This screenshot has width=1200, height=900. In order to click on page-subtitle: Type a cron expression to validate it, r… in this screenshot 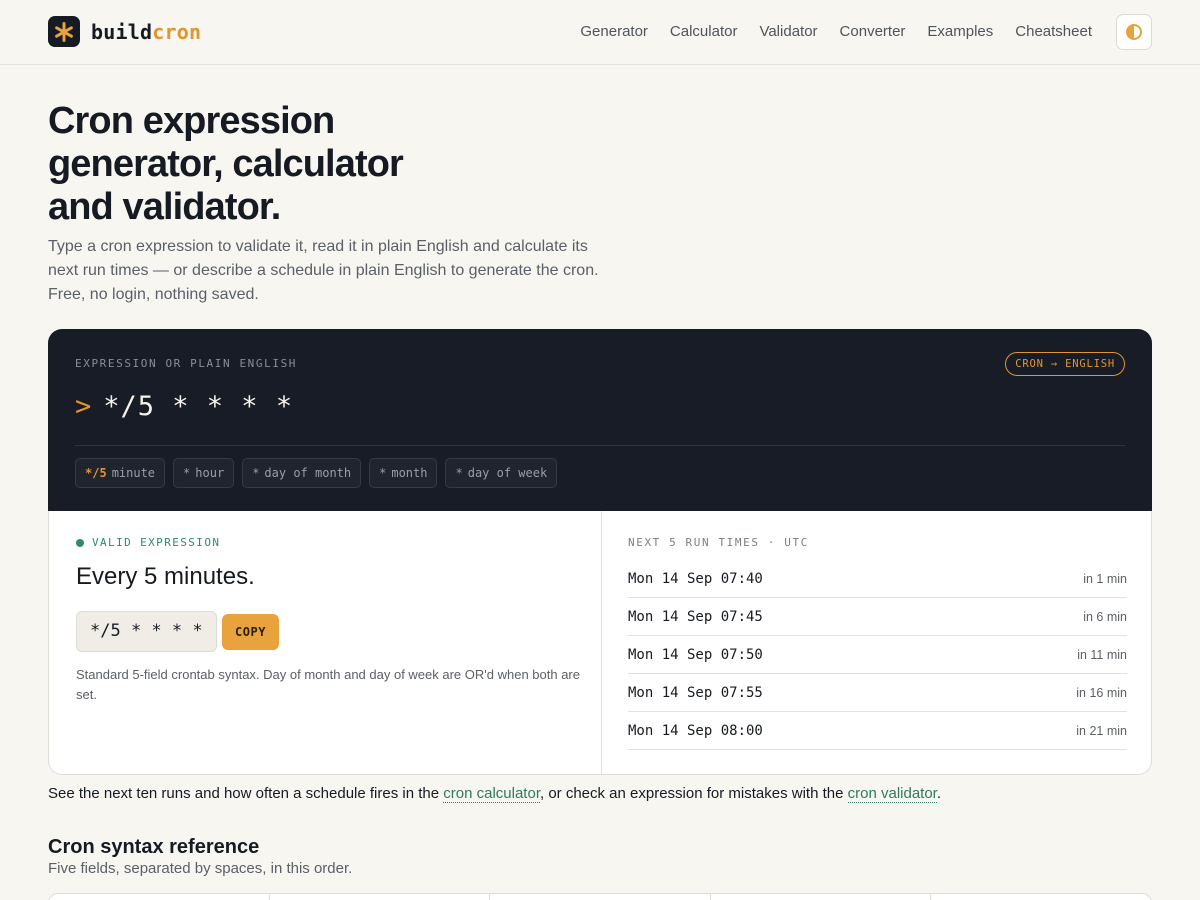, I will do `click(323, 270)`.